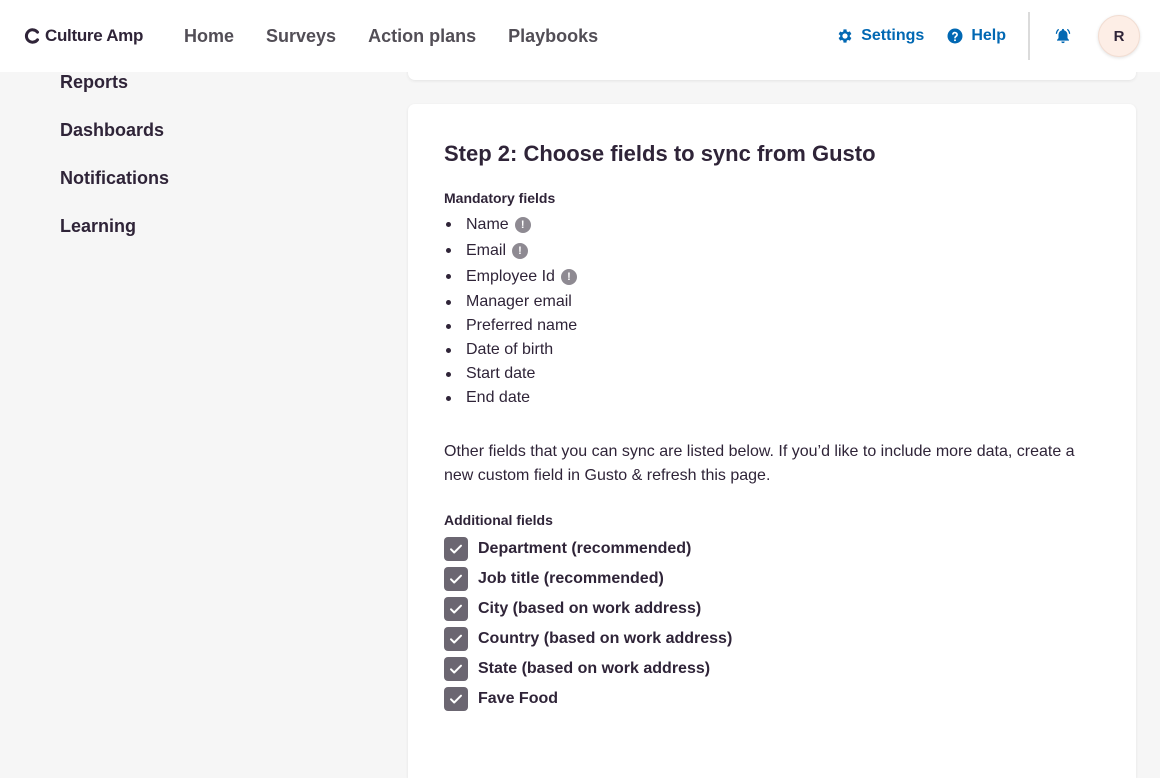  I want to click on checkbox-label: Fave Food, so click(518, 698).